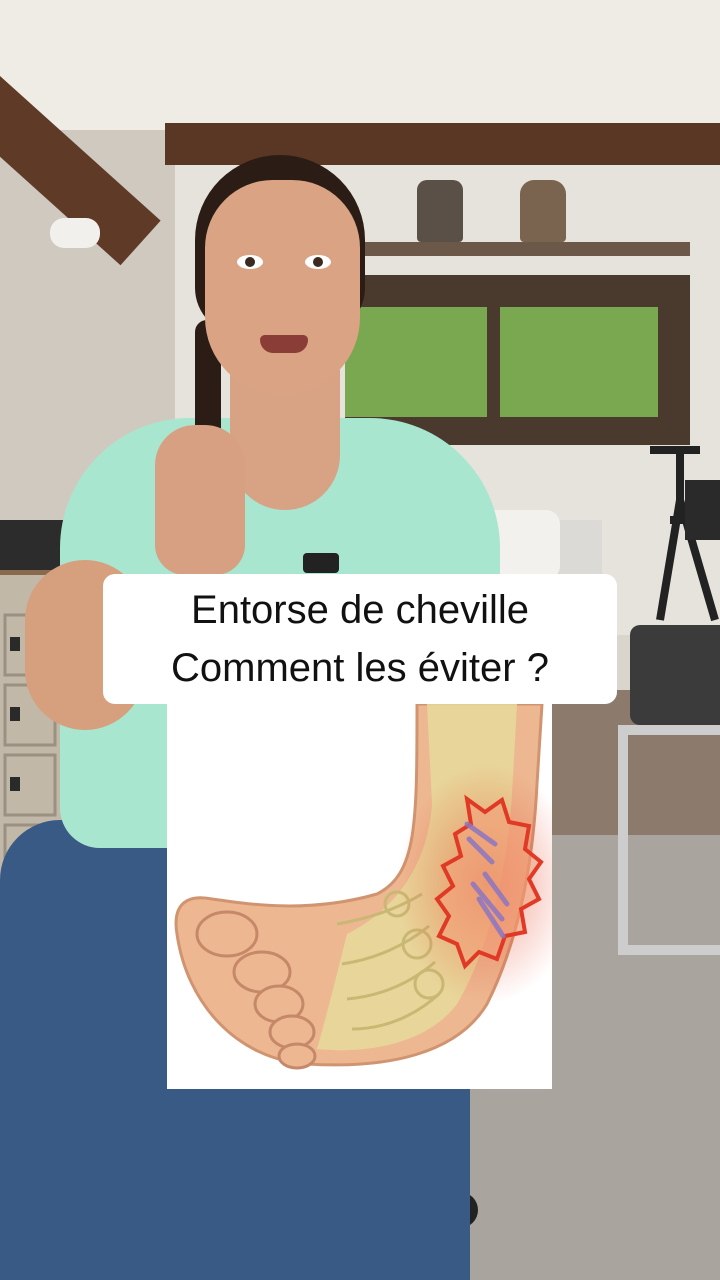 This screenshot has height=1280, width=720. I want to click on person-face, so click(282, 287).